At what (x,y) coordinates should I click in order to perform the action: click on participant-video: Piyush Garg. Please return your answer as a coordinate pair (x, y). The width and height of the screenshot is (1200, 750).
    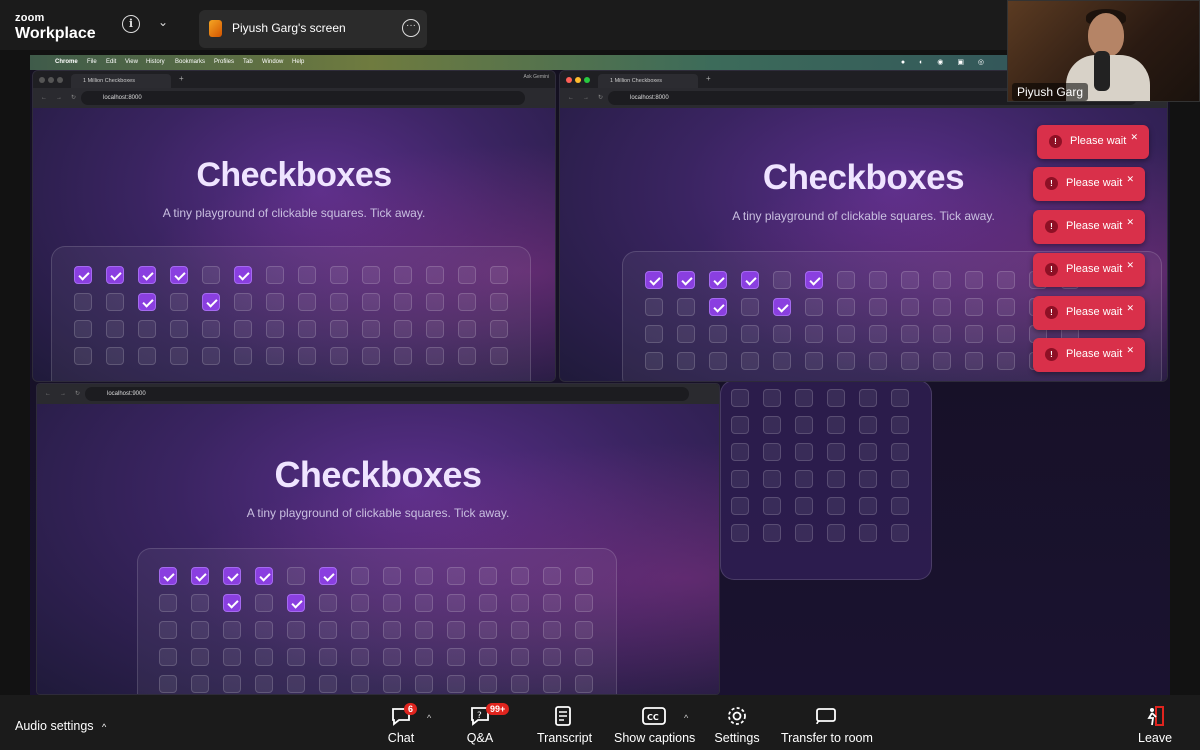
    Looking at the image, I should click on (1103, 51).